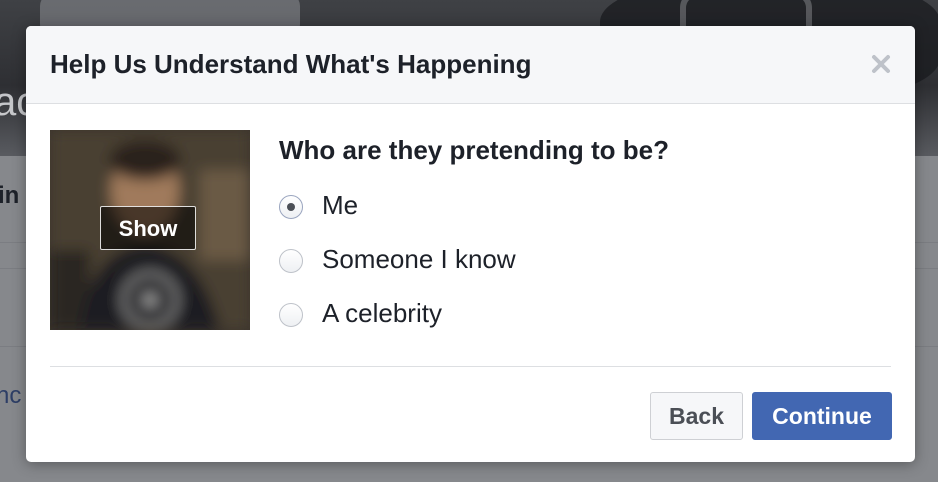 The image size is (938, 482). What do you see at coordinates (10, 195) in the screenshot?
I see `background-text: in` at bounding box center [10, 195].